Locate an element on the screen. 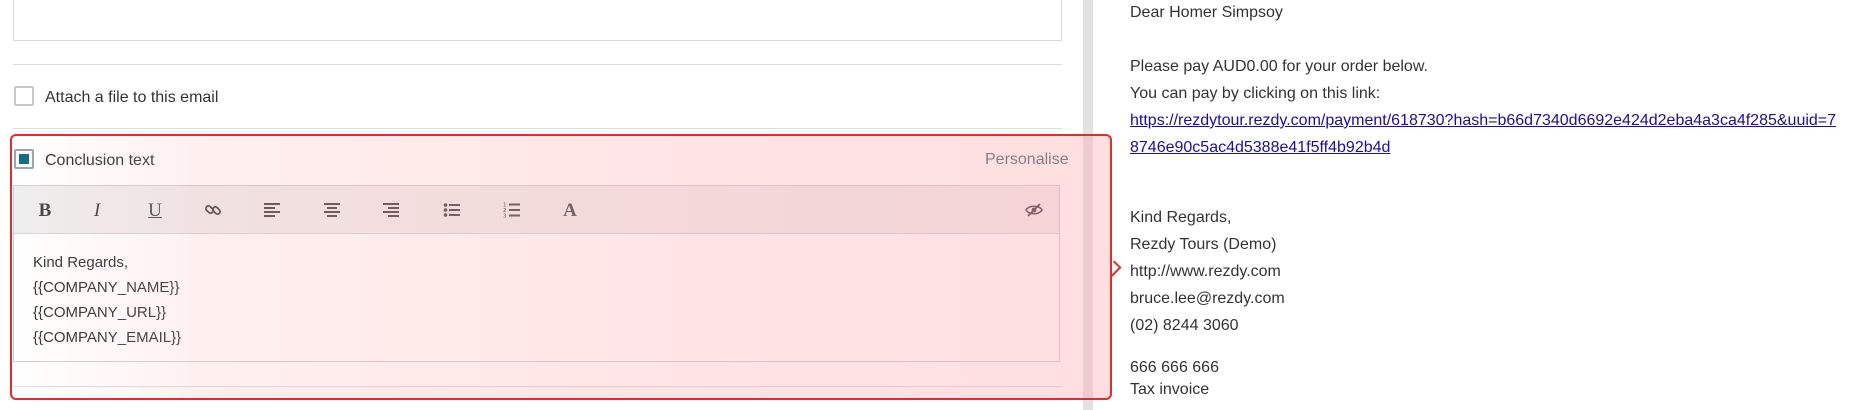  editor-line: {{COMPANY_URL}} is located at coordinates (100, 312).